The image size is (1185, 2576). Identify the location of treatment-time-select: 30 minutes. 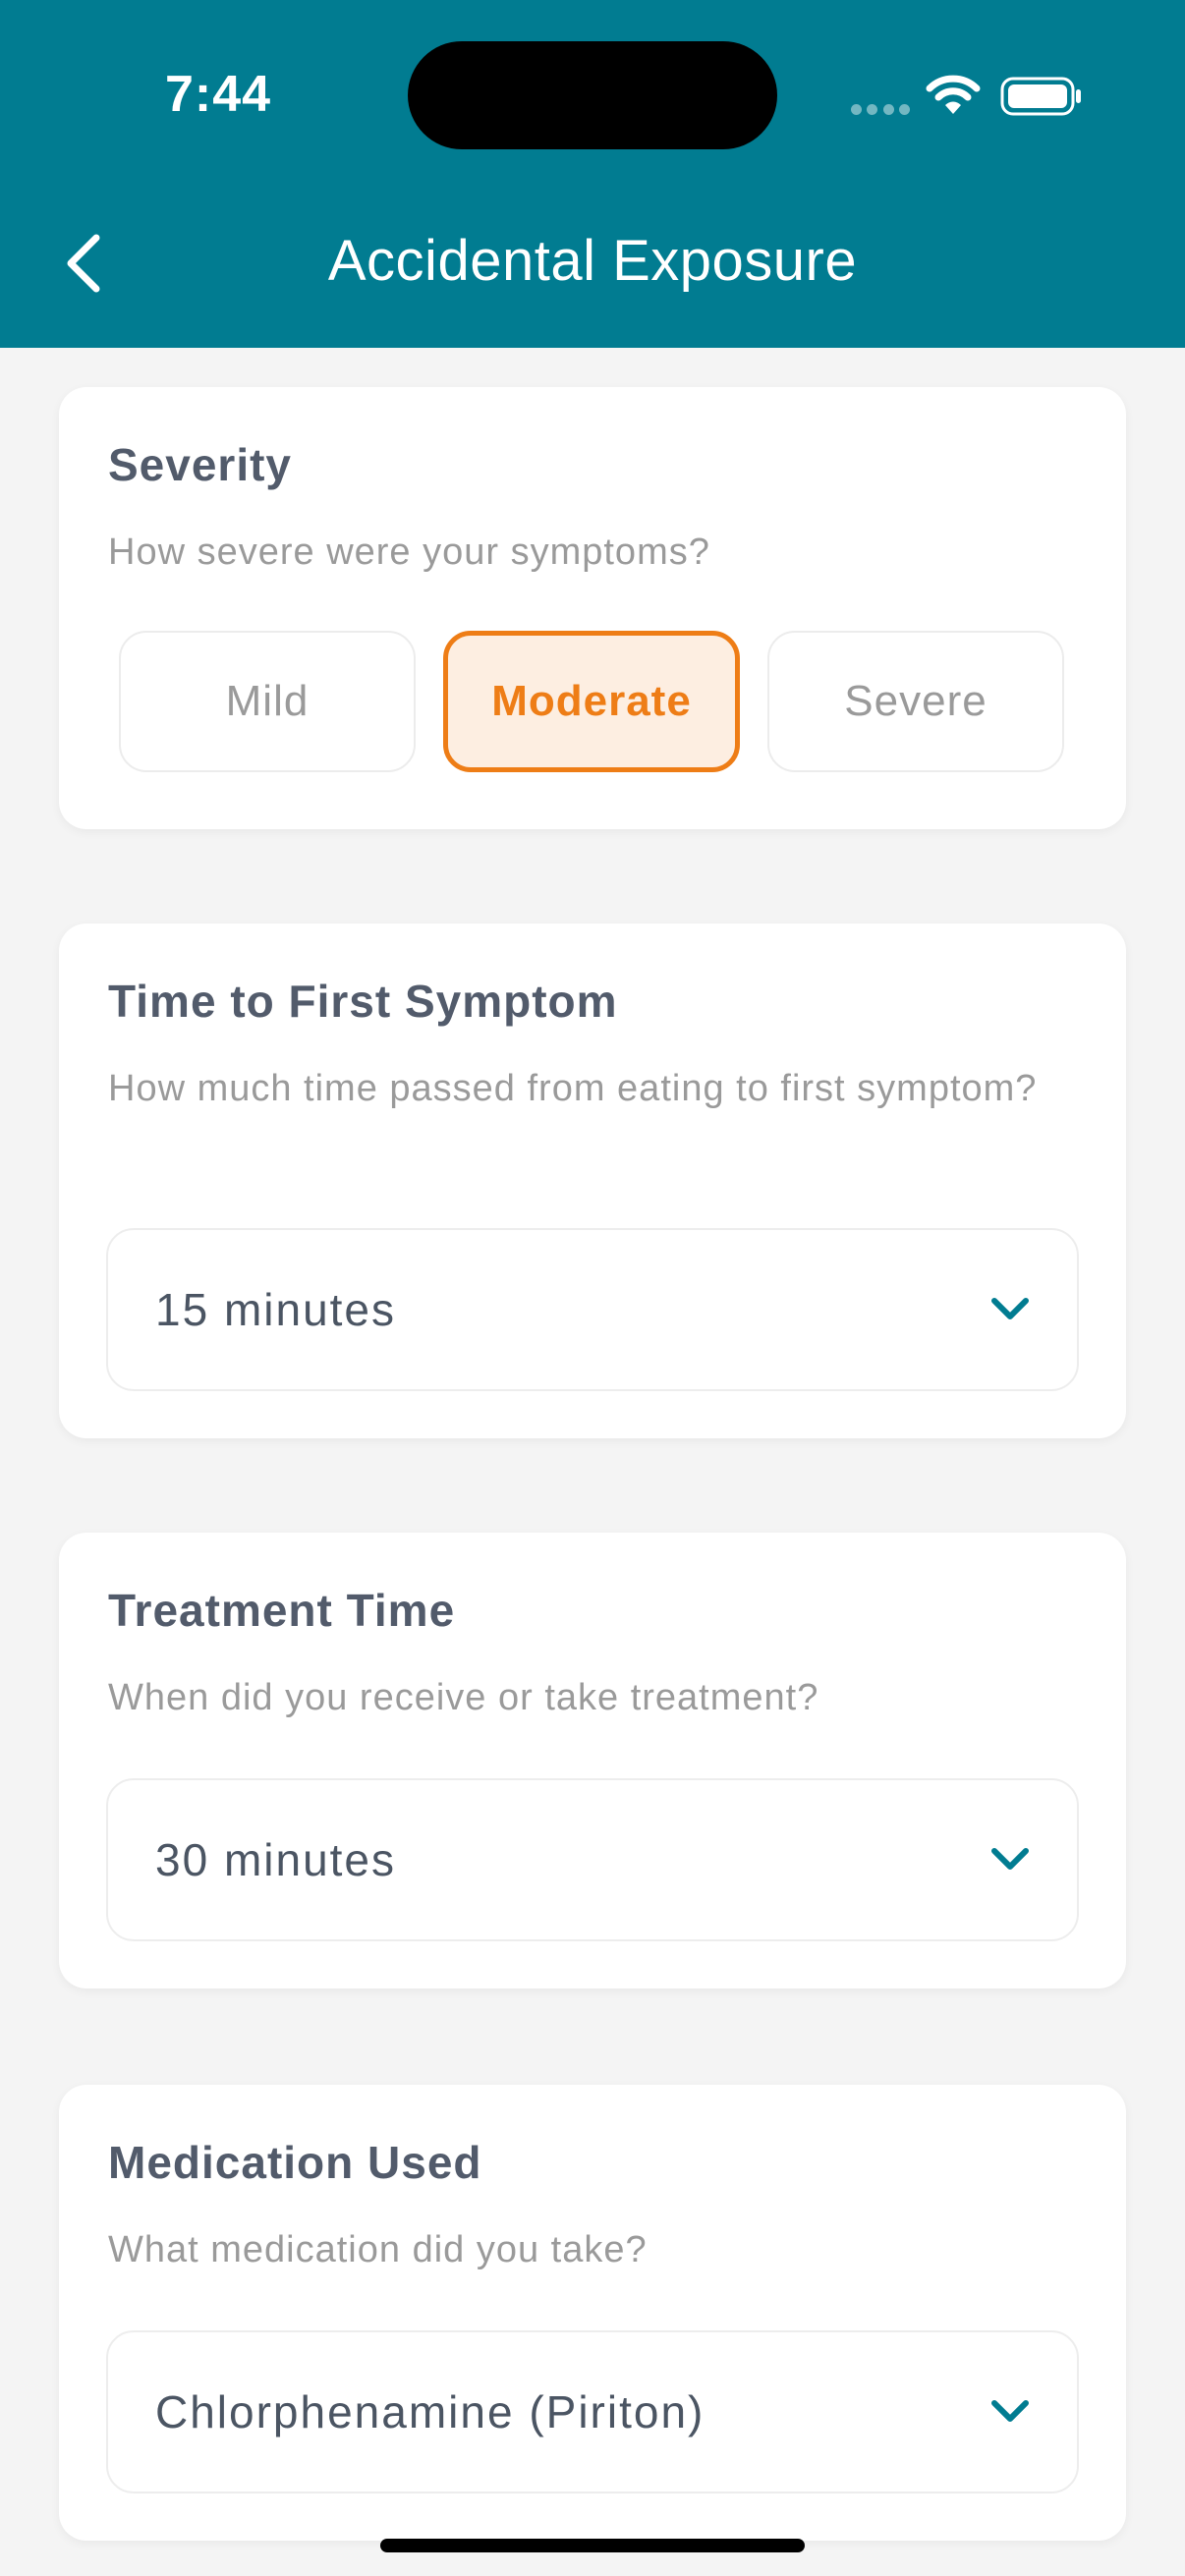
(592, 1859).